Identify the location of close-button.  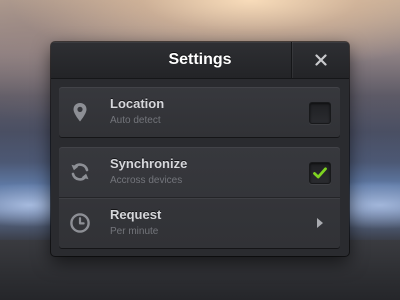
(321, 60).